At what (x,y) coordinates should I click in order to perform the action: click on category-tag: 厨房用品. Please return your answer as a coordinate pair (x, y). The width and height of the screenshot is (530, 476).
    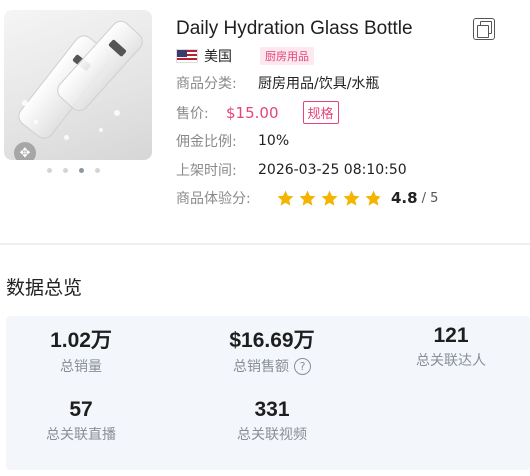
    Looking at the image, I should click on (287, 56).